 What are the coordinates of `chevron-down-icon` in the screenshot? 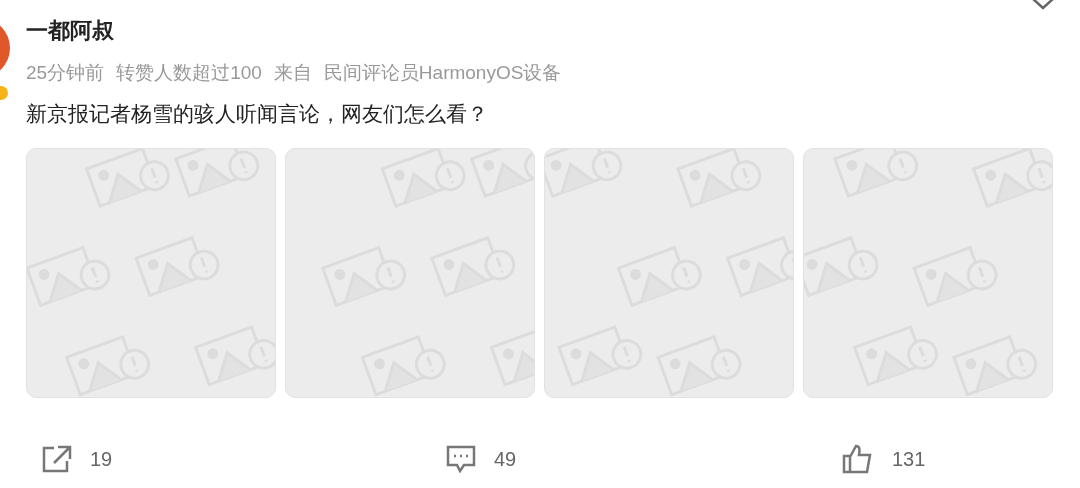 It's located at (1043, 6).